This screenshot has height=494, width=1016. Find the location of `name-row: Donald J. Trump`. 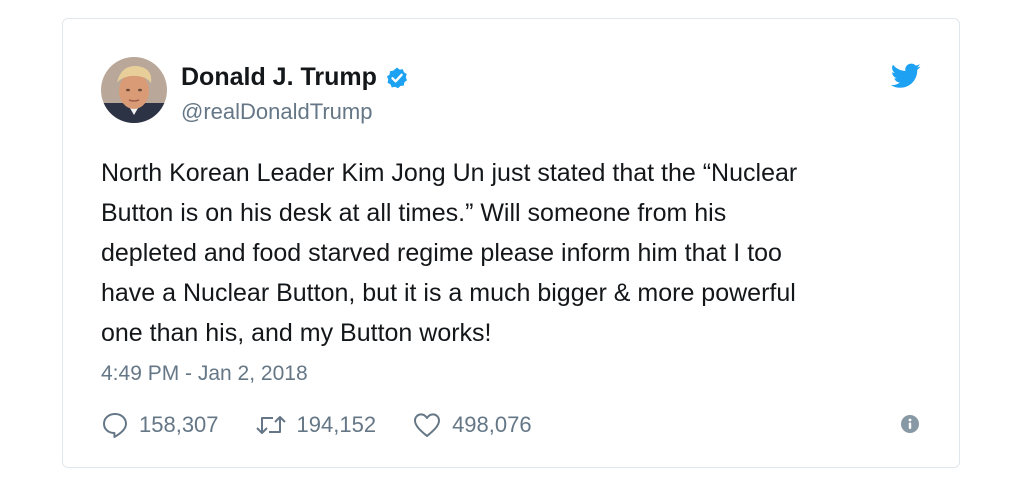

name-row: Donald J. Trump is located at coordinates (295, 77).